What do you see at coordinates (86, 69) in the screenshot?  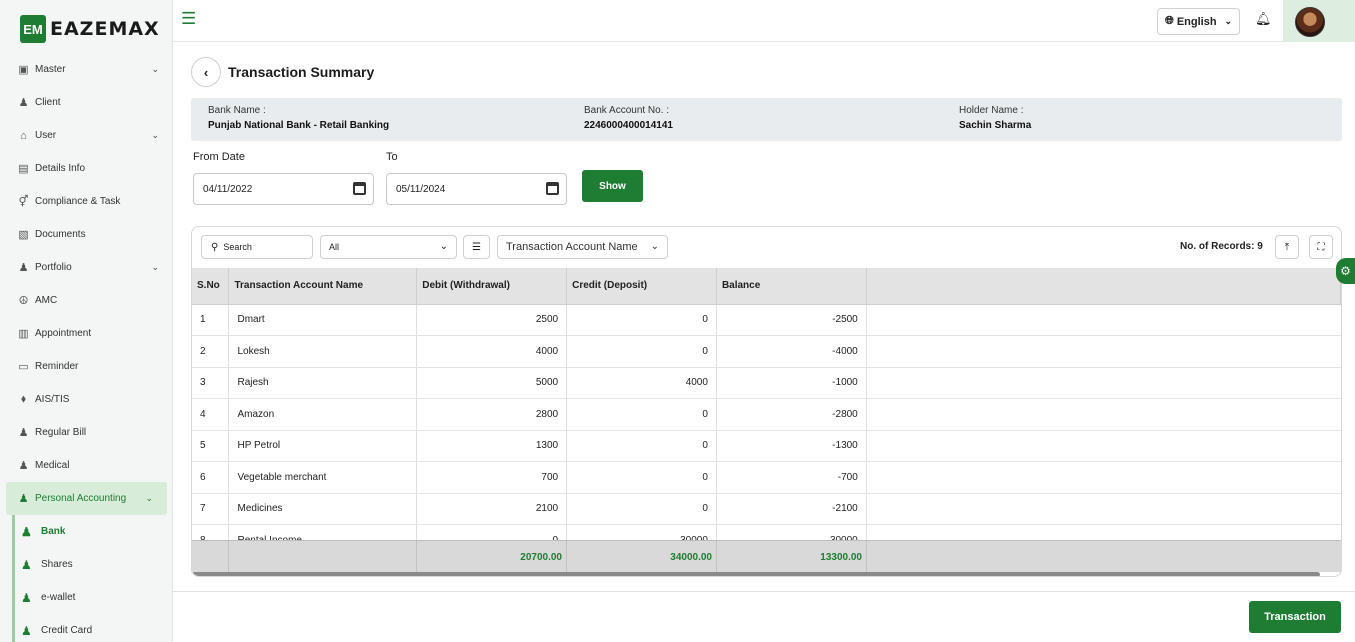 I see `sidebar-item-master: ▣ Master ⌄` at bounding box center [86, 69].